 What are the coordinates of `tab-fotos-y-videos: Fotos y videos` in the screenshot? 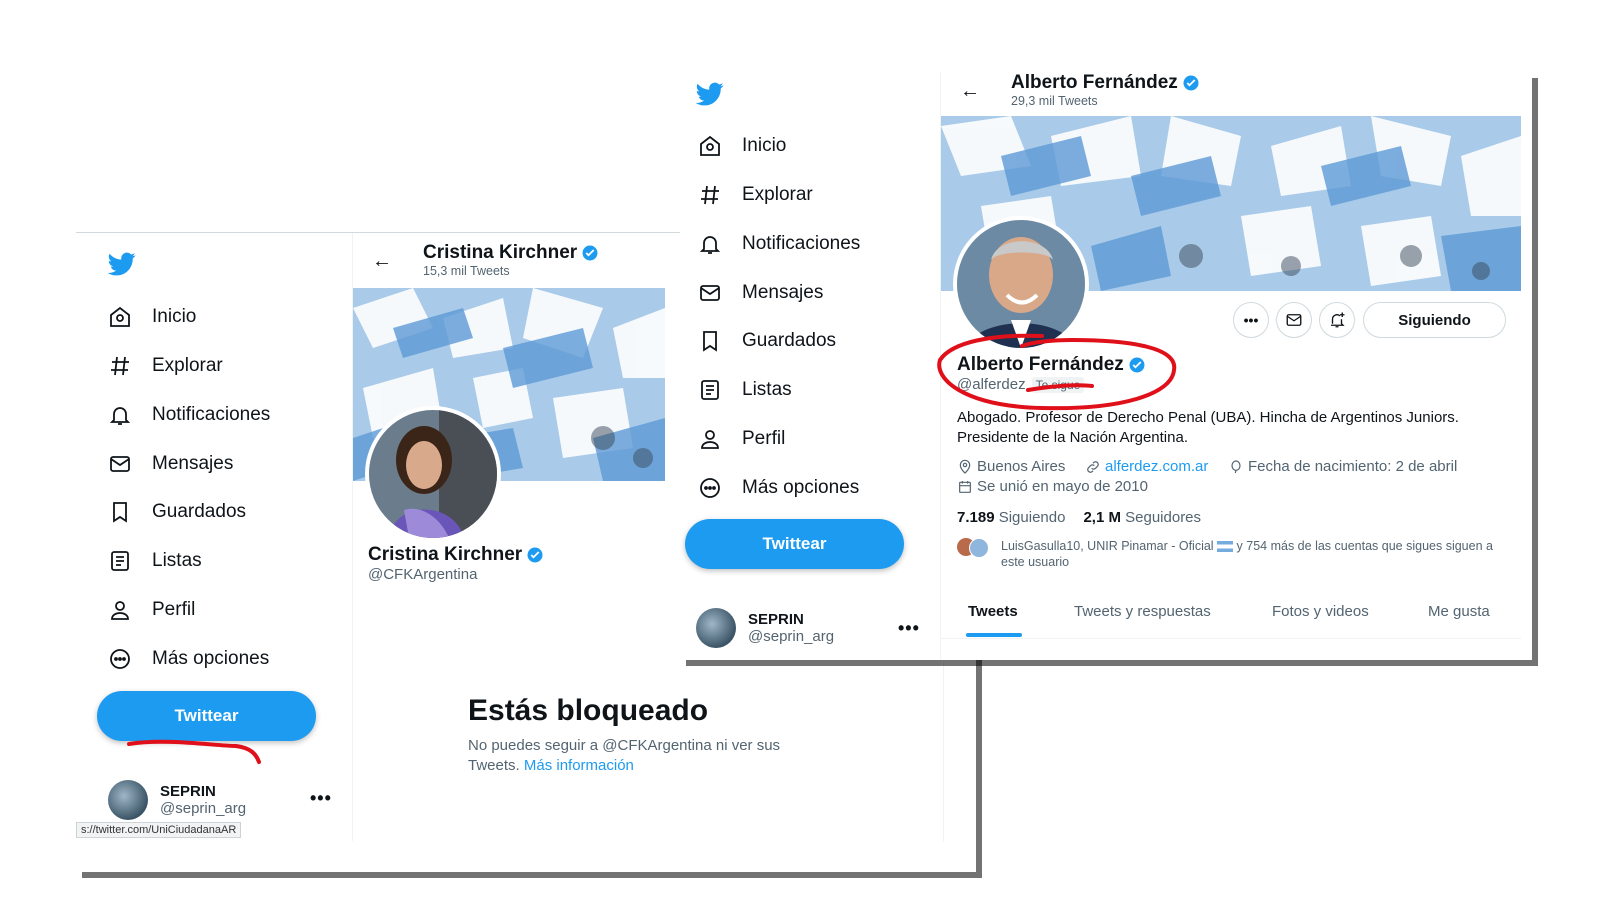 It's located at (1320, 611).